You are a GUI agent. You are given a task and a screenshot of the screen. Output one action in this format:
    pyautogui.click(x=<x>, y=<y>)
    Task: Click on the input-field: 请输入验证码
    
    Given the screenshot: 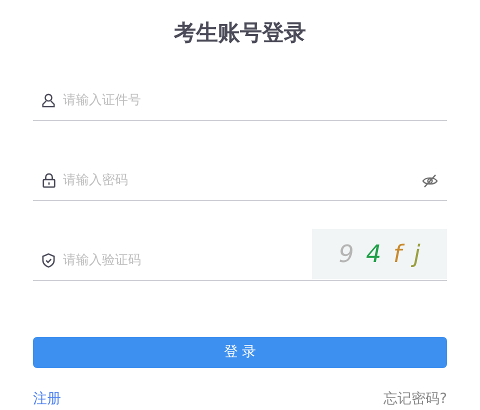 What is the action you would take?
    pyautogui.click(x=187, y=254)
    